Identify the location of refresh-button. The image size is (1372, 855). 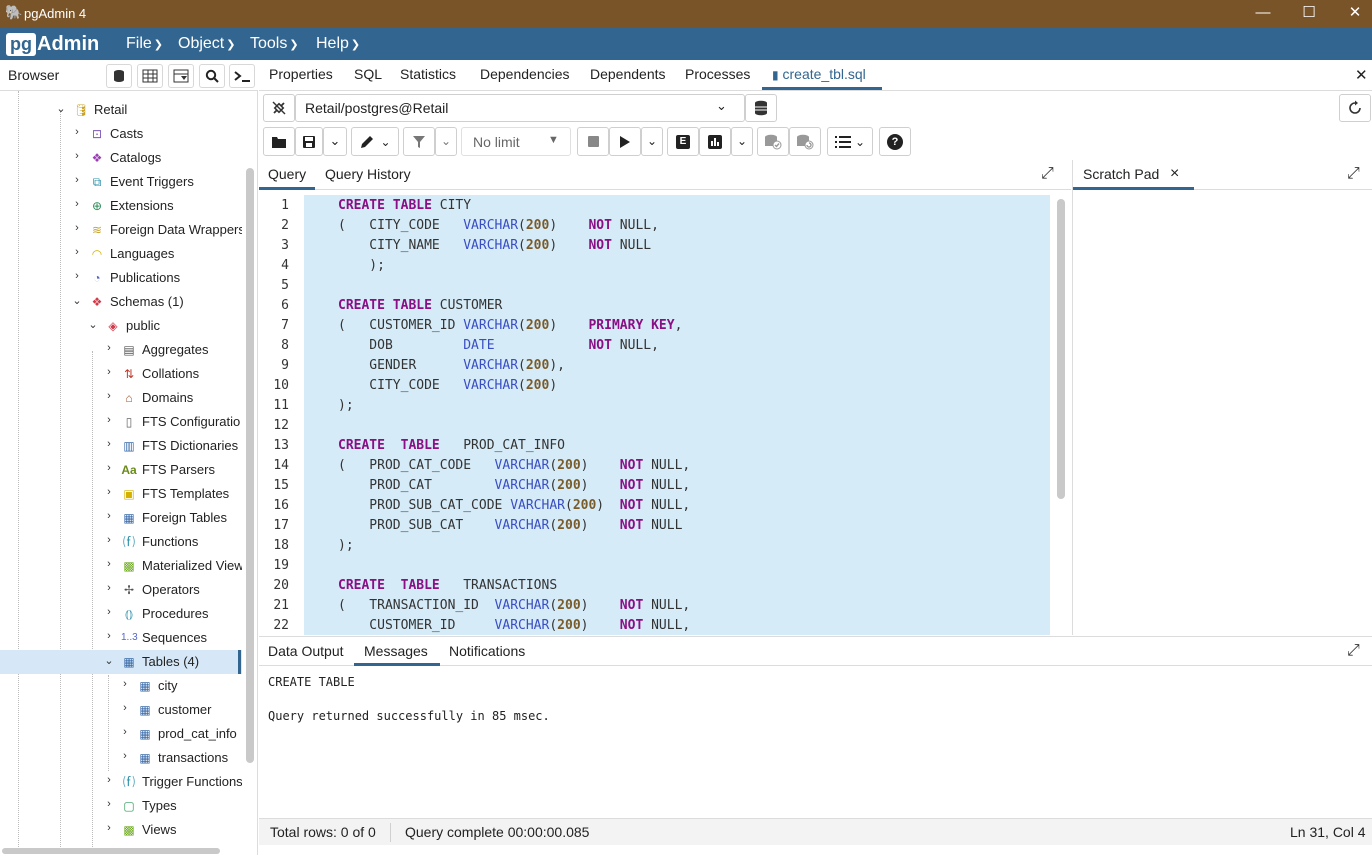
(1355, 108).